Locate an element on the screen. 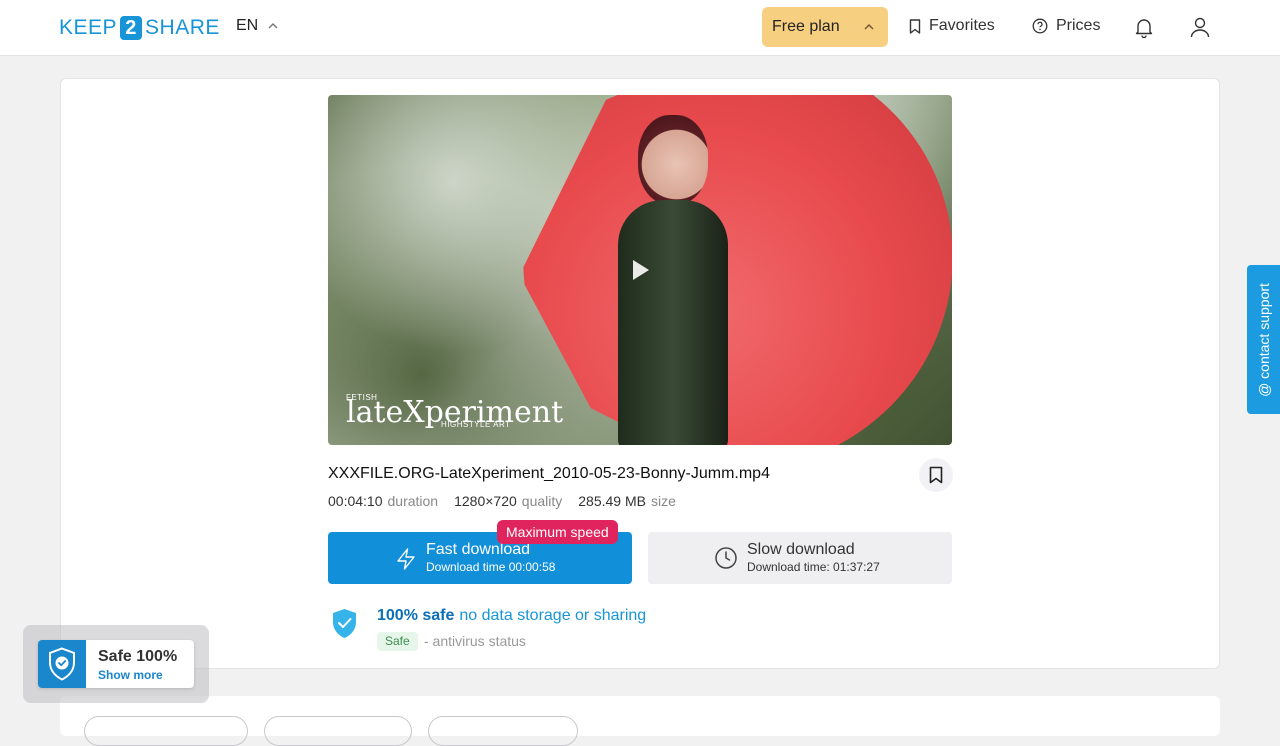 The image size is (1280, 746). logo-text-share: SHARE is located at coordinates (182, 27).